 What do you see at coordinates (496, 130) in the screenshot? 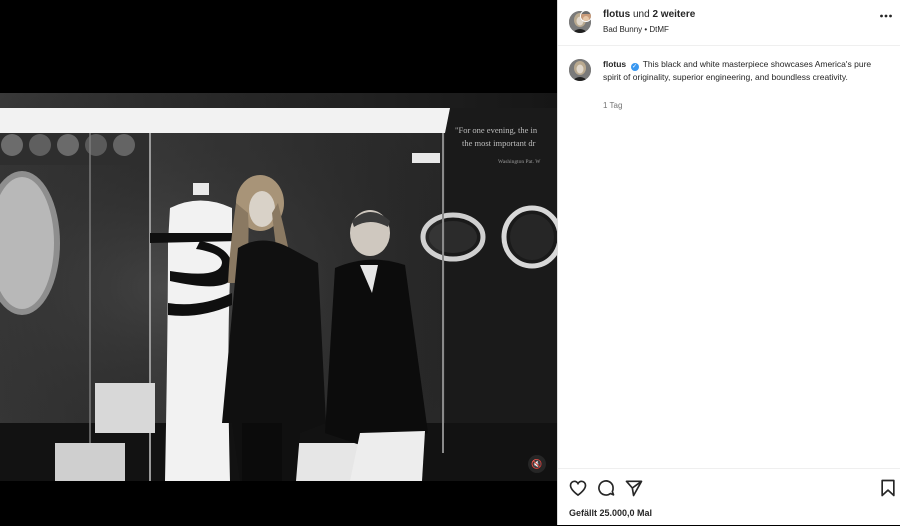
I see `exhibit-quote-line-1: "For one evening, the in` at bounding box center [496, 130].